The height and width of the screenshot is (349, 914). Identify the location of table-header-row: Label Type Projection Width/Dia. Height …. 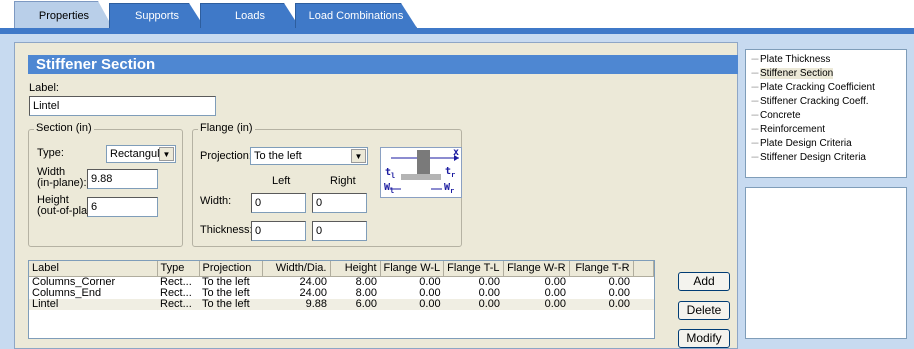
(342, 269).